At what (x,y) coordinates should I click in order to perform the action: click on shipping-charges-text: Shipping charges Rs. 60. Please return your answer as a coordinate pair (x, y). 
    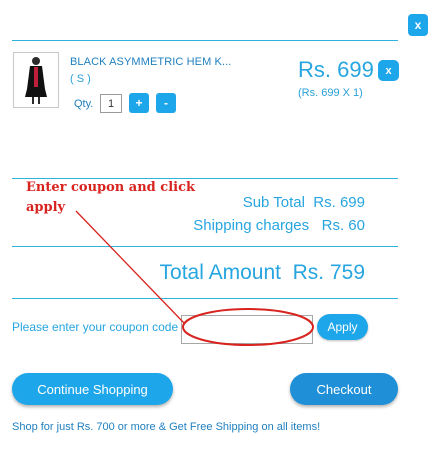
    Looking at the image, I should click on (279, 225).